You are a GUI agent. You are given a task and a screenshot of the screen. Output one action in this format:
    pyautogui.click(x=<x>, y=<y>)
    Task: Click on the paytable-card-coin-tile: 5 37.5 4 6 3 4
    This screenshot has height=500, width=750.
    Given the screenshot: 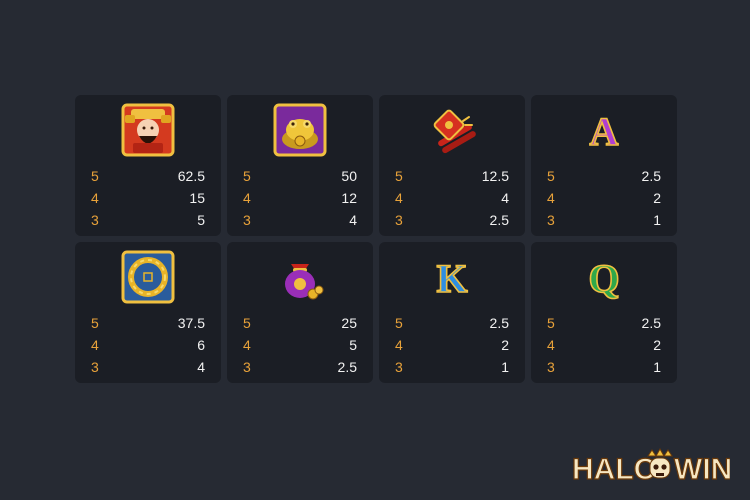 What is the action you would take?
    pyautogui.click(x=148, y=312)
    